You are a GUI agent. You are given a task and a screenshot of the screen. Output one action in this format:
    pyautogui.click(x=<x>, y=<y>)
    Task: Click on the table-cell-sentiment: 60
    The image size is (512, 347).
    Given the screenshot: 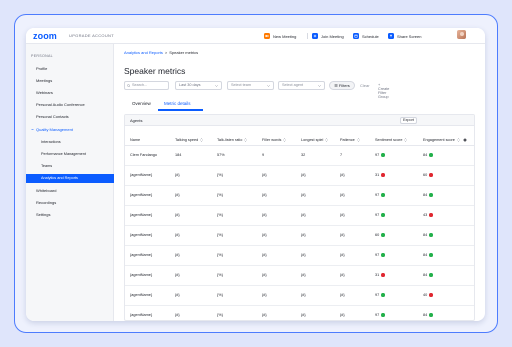 What is the action you would take?
    pyautogui.click(x=380, y=235)
    